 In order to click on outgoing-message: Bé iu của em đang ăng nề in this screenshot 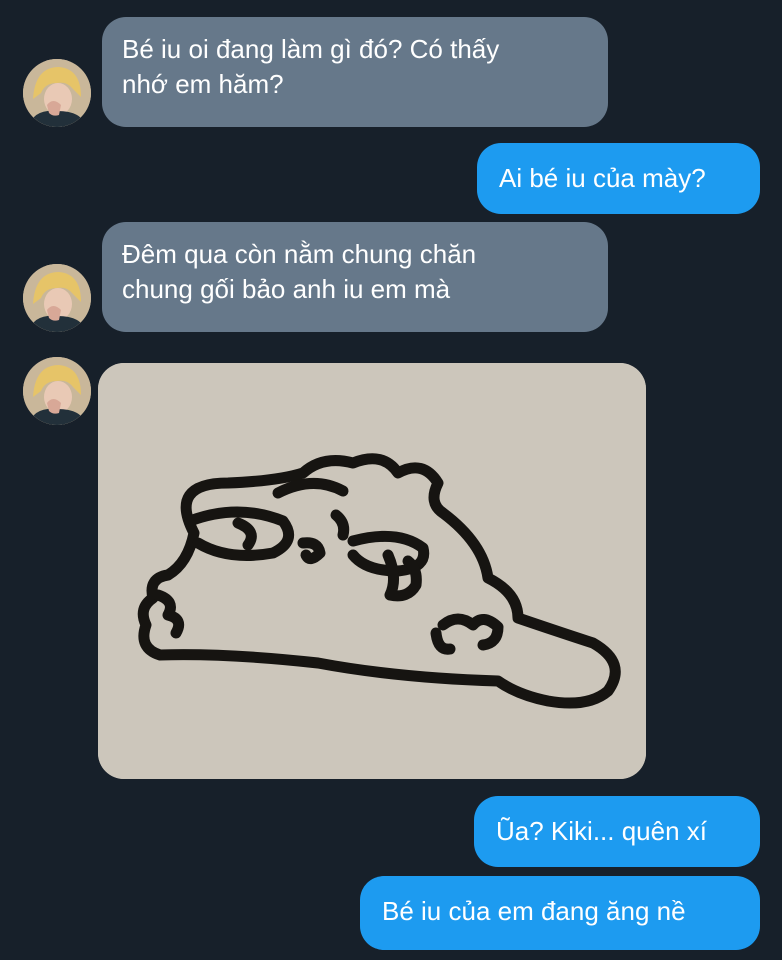, I will do `click(560, 913)`.